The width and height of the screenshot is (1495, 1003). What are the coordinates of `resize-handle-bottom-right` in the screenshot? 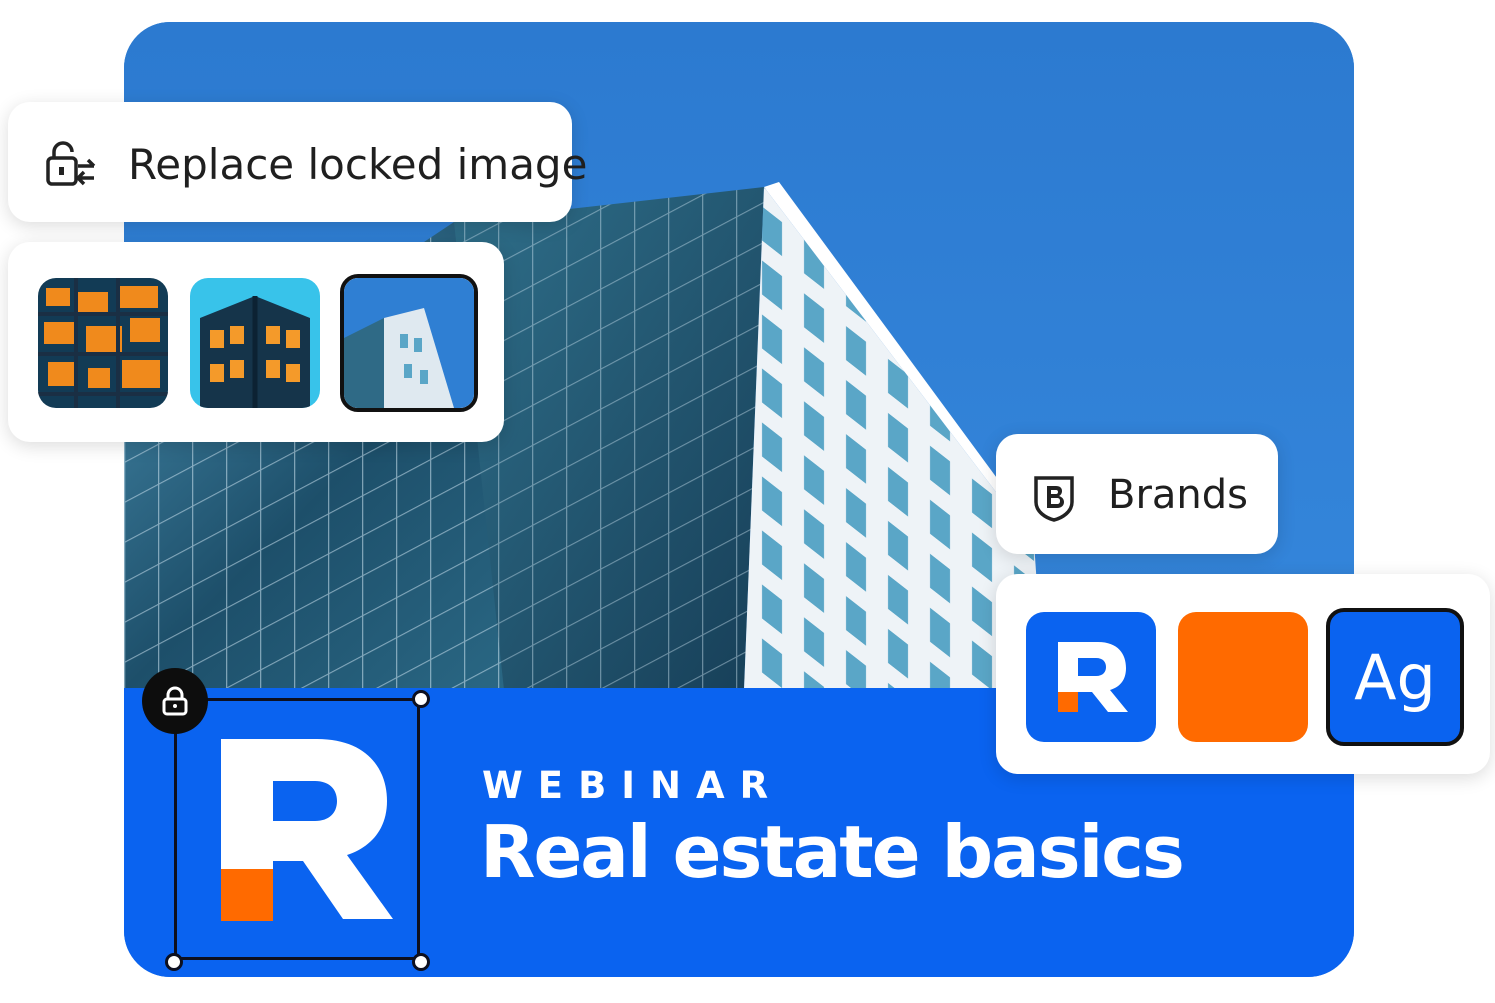 It's located at (421, 962).